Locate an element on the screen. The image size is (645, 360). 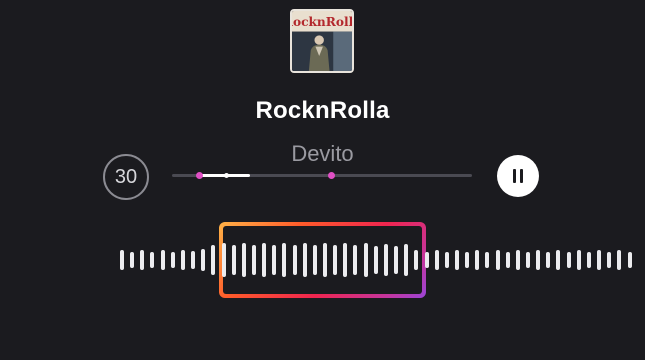
clip-duration-button: 30 is located at coordinates (126, 177).